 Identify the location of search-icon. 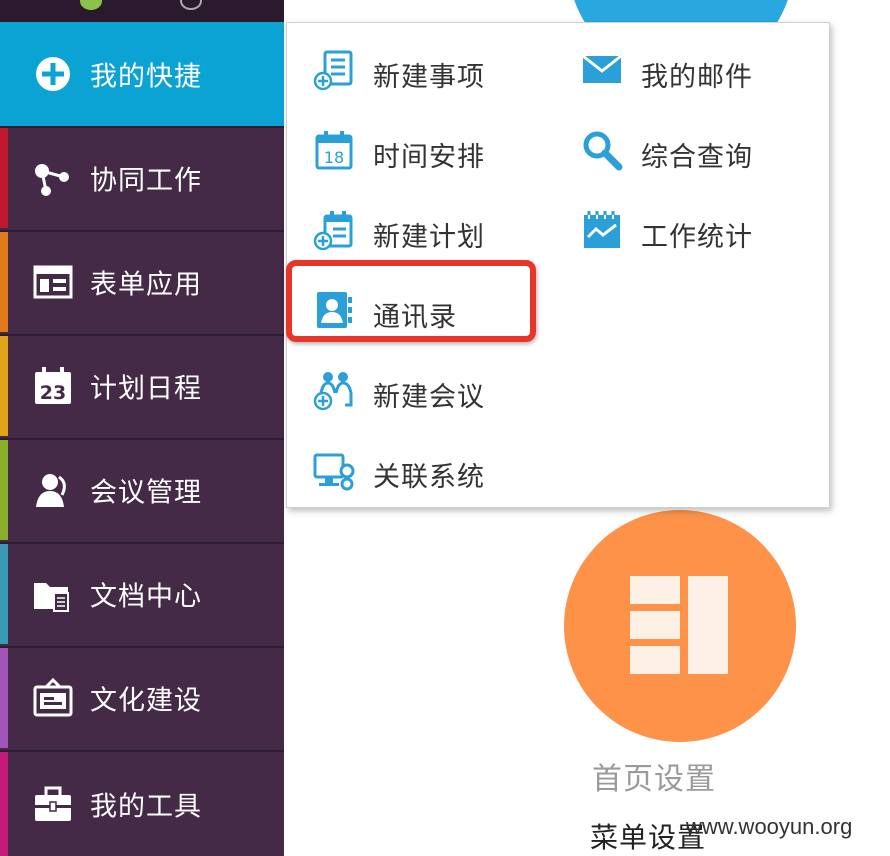
(603, 151).